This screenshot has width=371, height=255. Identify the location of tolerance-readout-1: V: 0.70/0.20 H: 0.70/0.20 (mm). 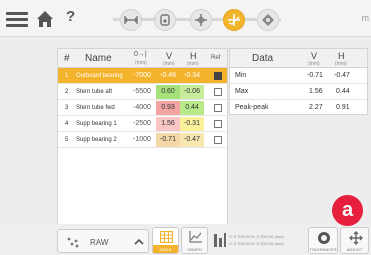
(256, 236).